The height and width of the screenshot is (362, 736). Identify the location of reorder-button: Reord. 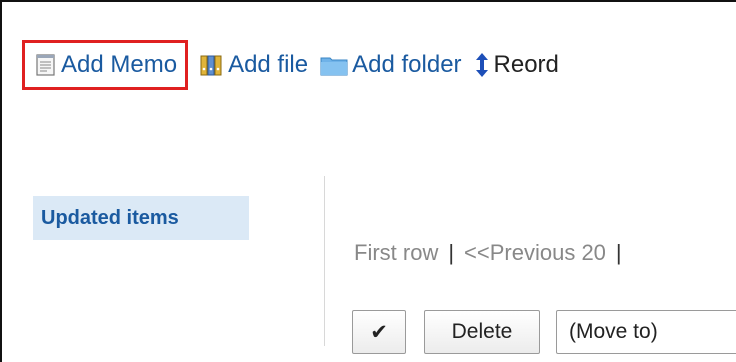
(516, 65).